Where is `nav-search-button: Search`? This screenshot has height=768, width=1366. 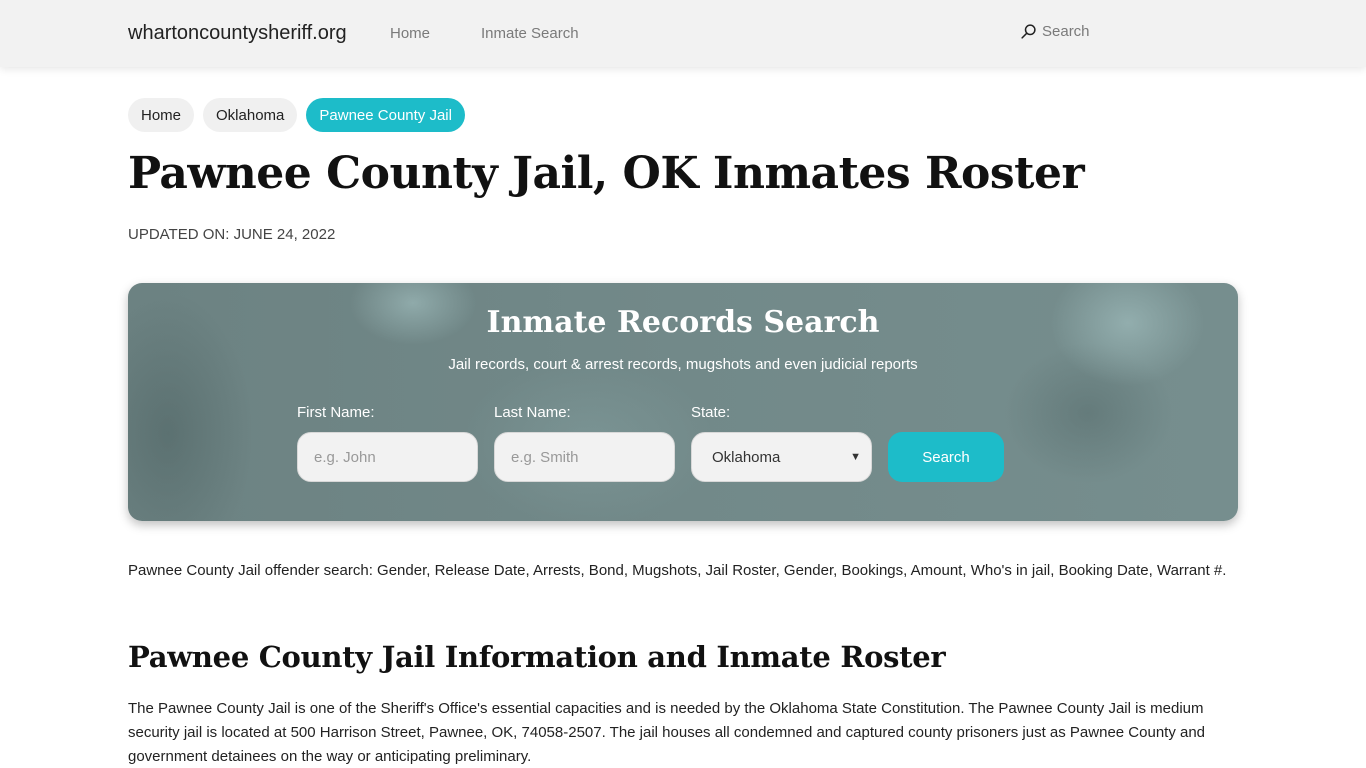 nav-search-button: Search is located at coordinates (1055, 31).